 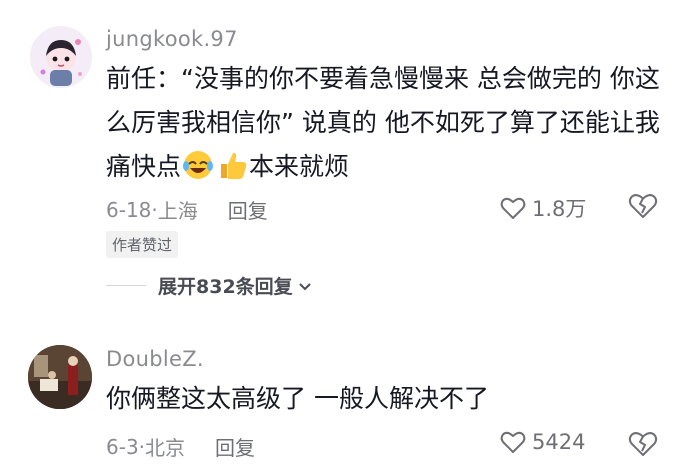 I want to click on like-count: 5424, so click(x=559, y=442).